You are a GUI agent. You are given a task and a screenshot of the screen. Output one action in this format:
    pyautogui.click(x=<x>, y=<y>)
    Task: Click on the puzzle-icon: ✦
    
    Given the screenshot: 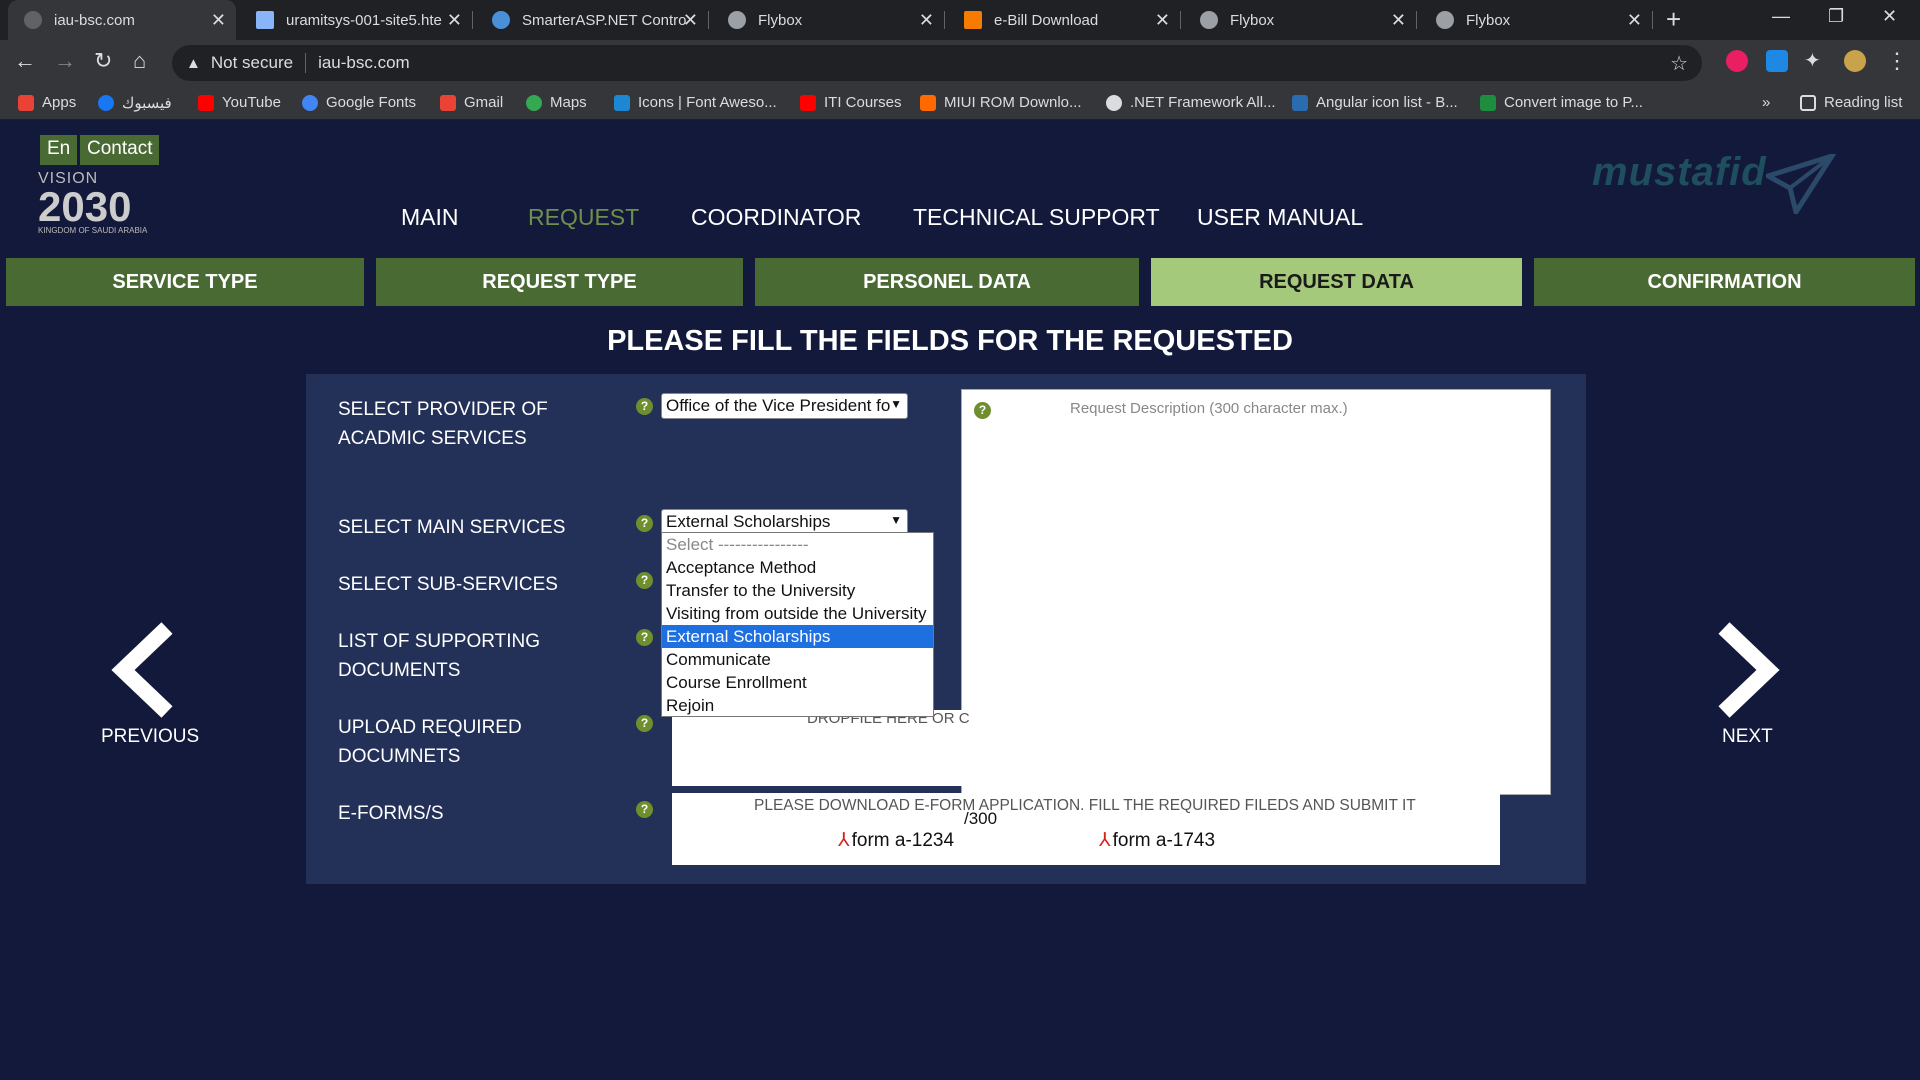 What is the action you would take?
    pyautogui.click(x=1812, y=60)
    